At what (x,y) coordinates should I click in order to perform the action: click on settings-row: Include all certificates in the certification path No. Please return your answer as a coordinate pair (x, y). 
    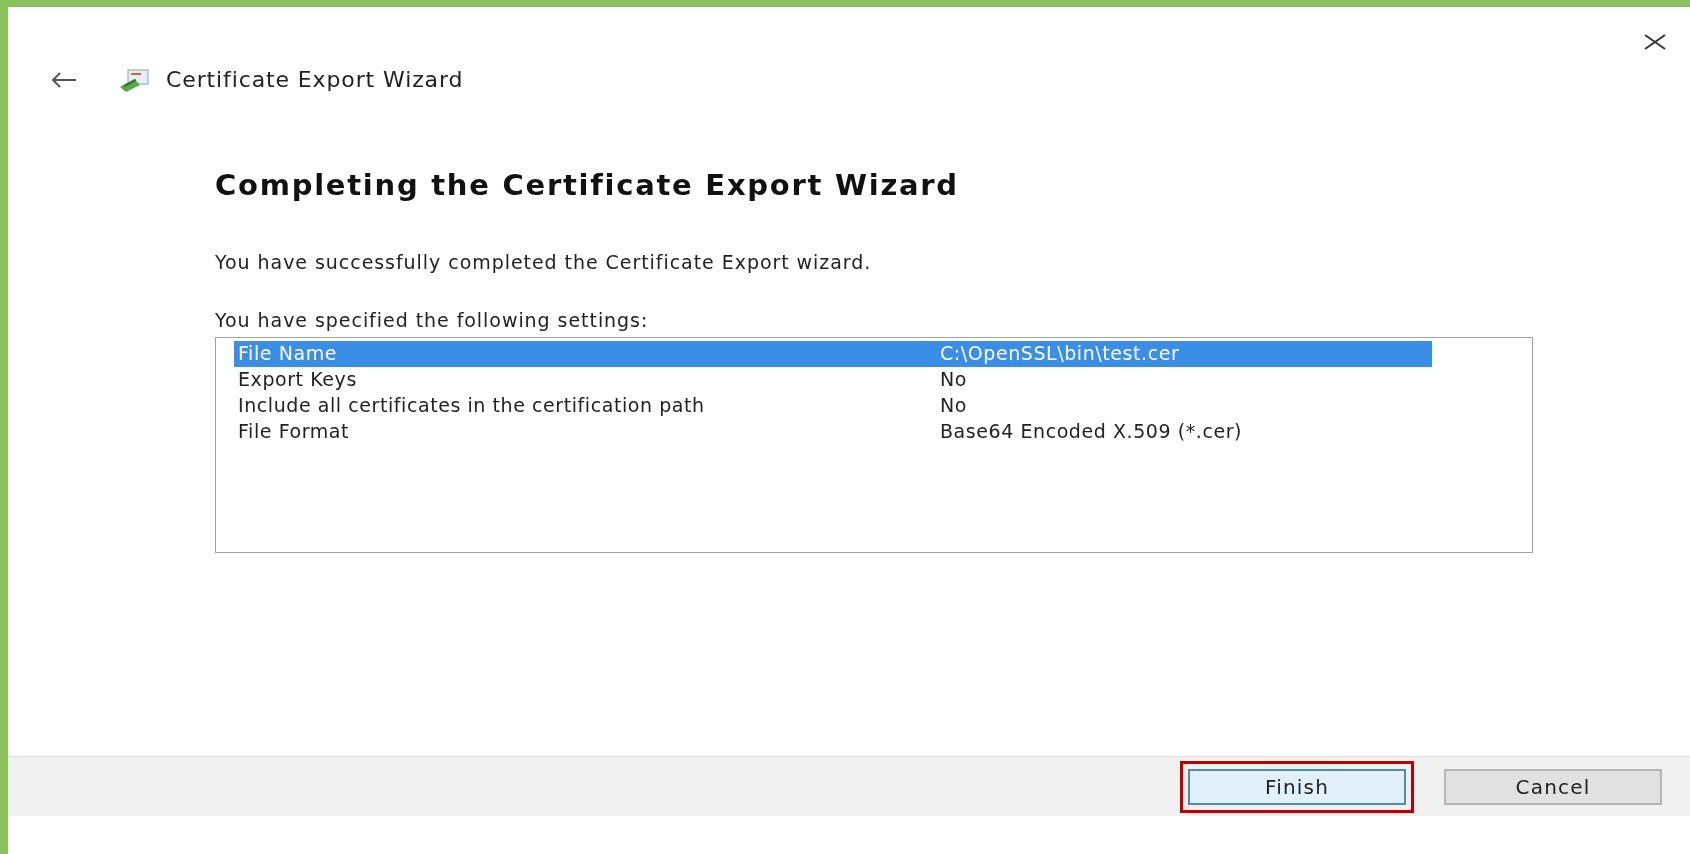
    Looking at the image, I should click on (833, 405).